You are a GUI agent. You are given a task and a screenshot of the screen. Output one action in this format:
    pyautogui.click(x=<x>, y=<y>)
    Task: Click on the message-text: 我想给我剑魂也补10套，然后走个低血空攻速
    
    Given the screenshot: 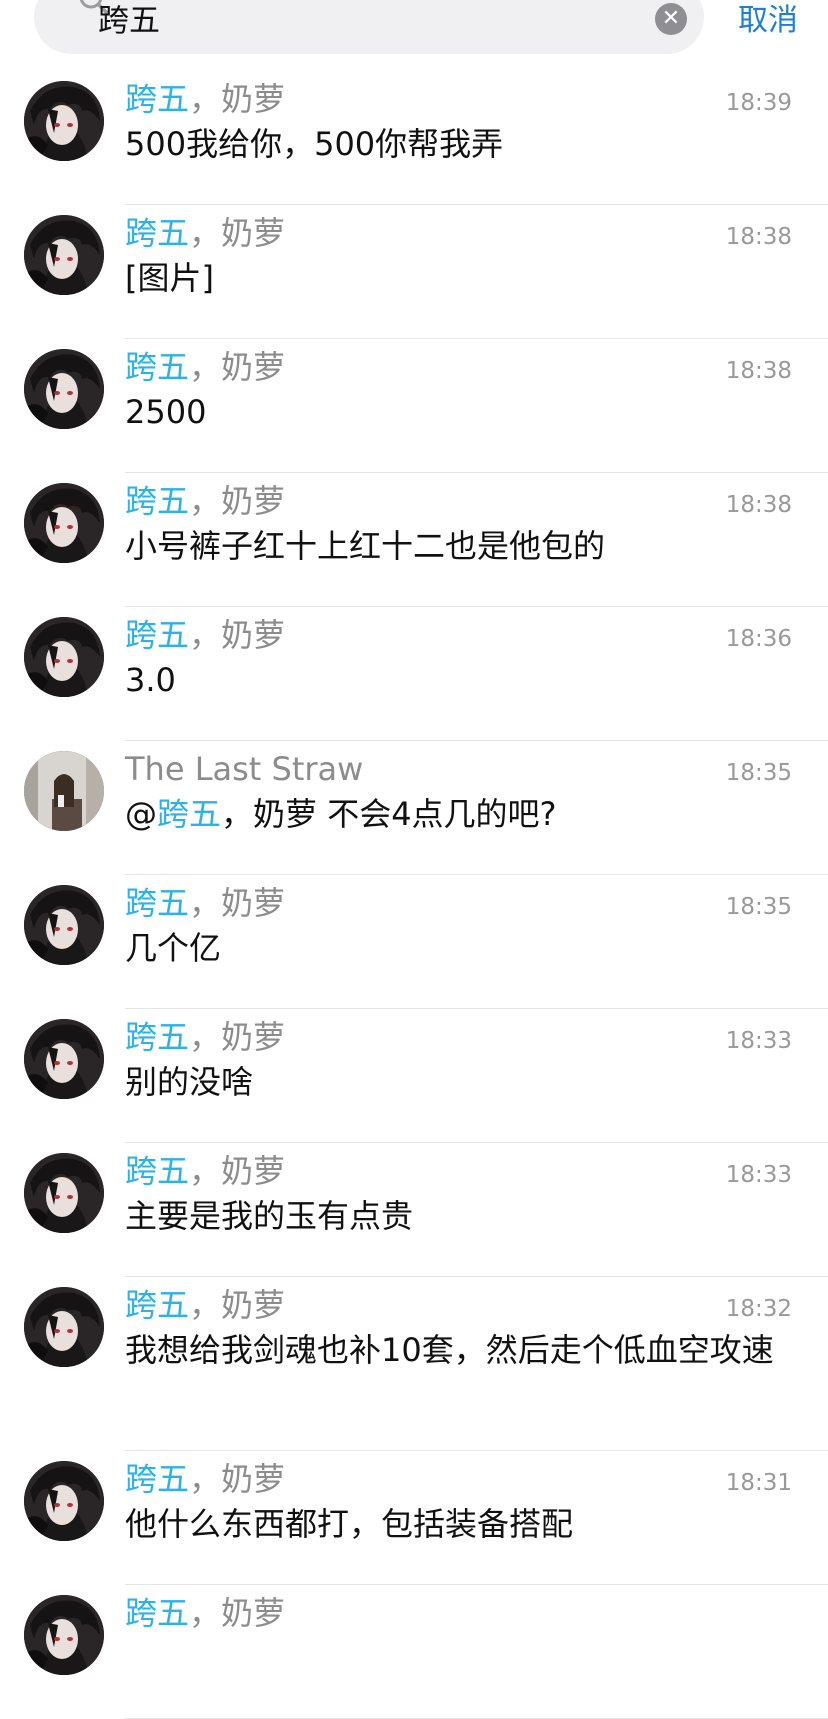 What is the action you would take?
    pyautogui.click(x=457, y=1350)
    